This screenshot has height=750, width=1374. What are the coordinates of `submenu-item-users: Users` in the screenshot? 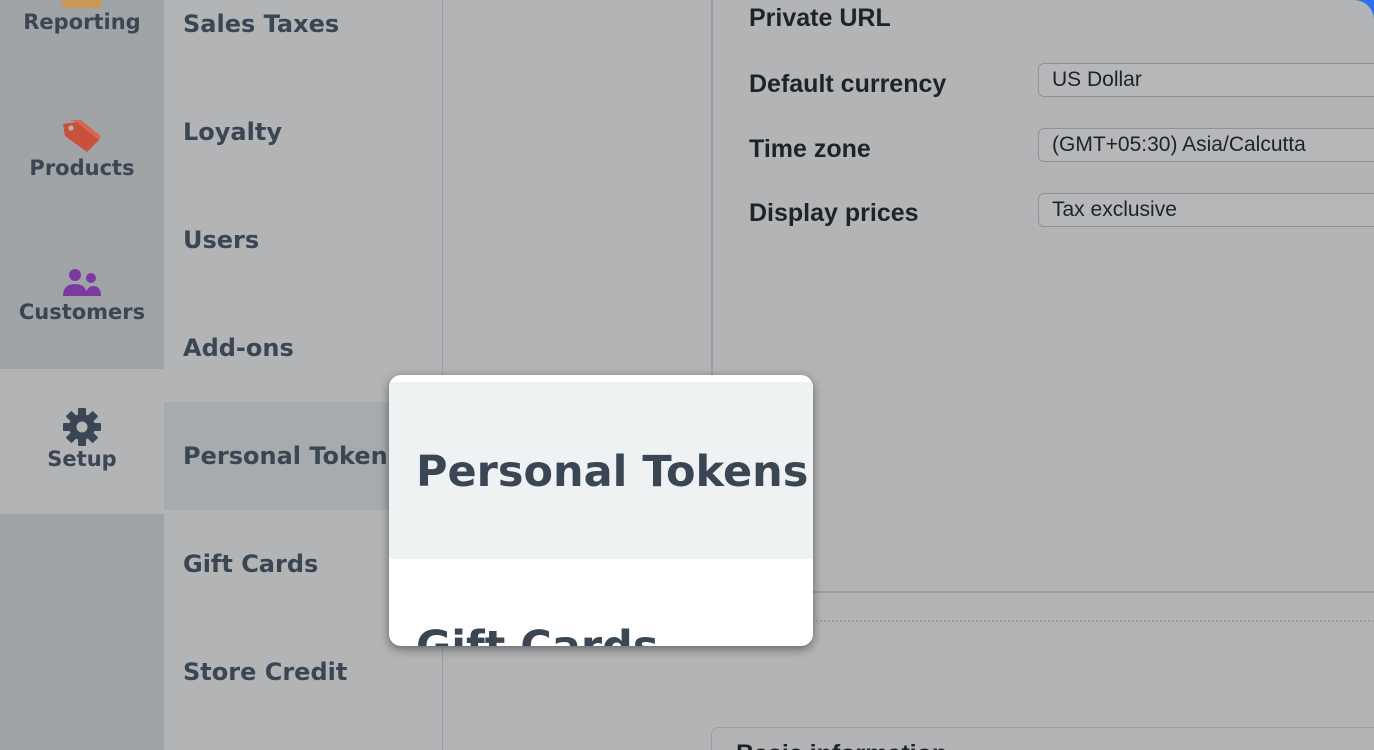 It's located at (303, 240).